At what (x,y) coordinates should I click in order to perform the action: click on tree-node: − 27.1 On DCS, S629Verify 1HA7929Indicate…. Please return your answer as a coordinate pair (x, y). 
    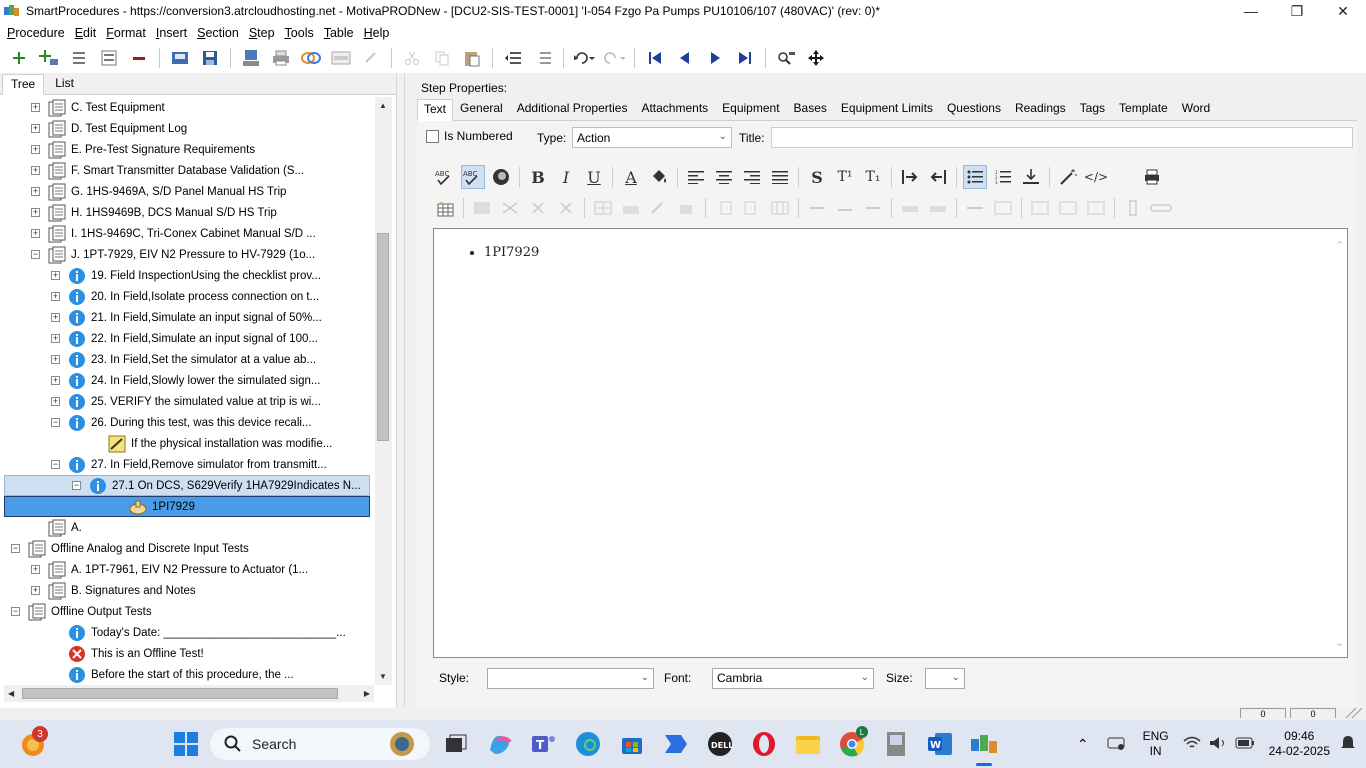
    Looking at the image, I should click on (187, 485).